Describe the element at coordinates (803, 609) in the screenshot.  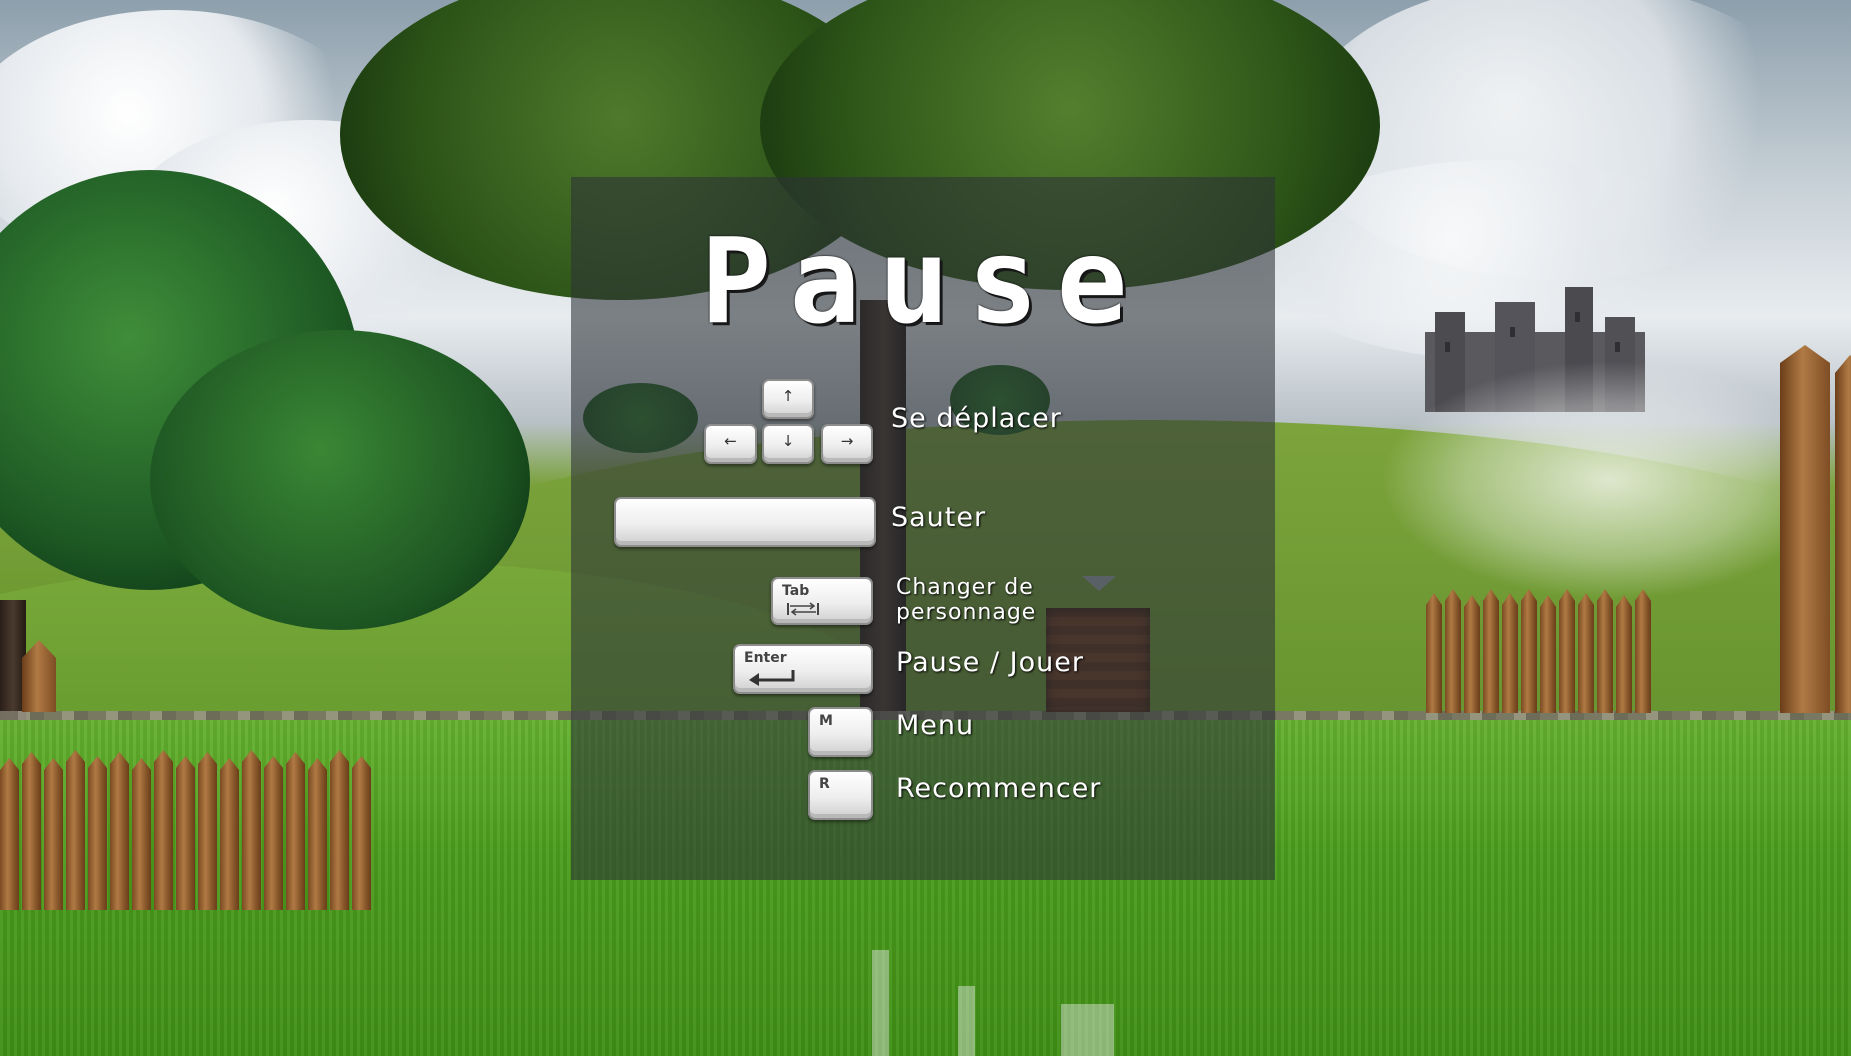
I see `tab-arrow-icon` at that location.